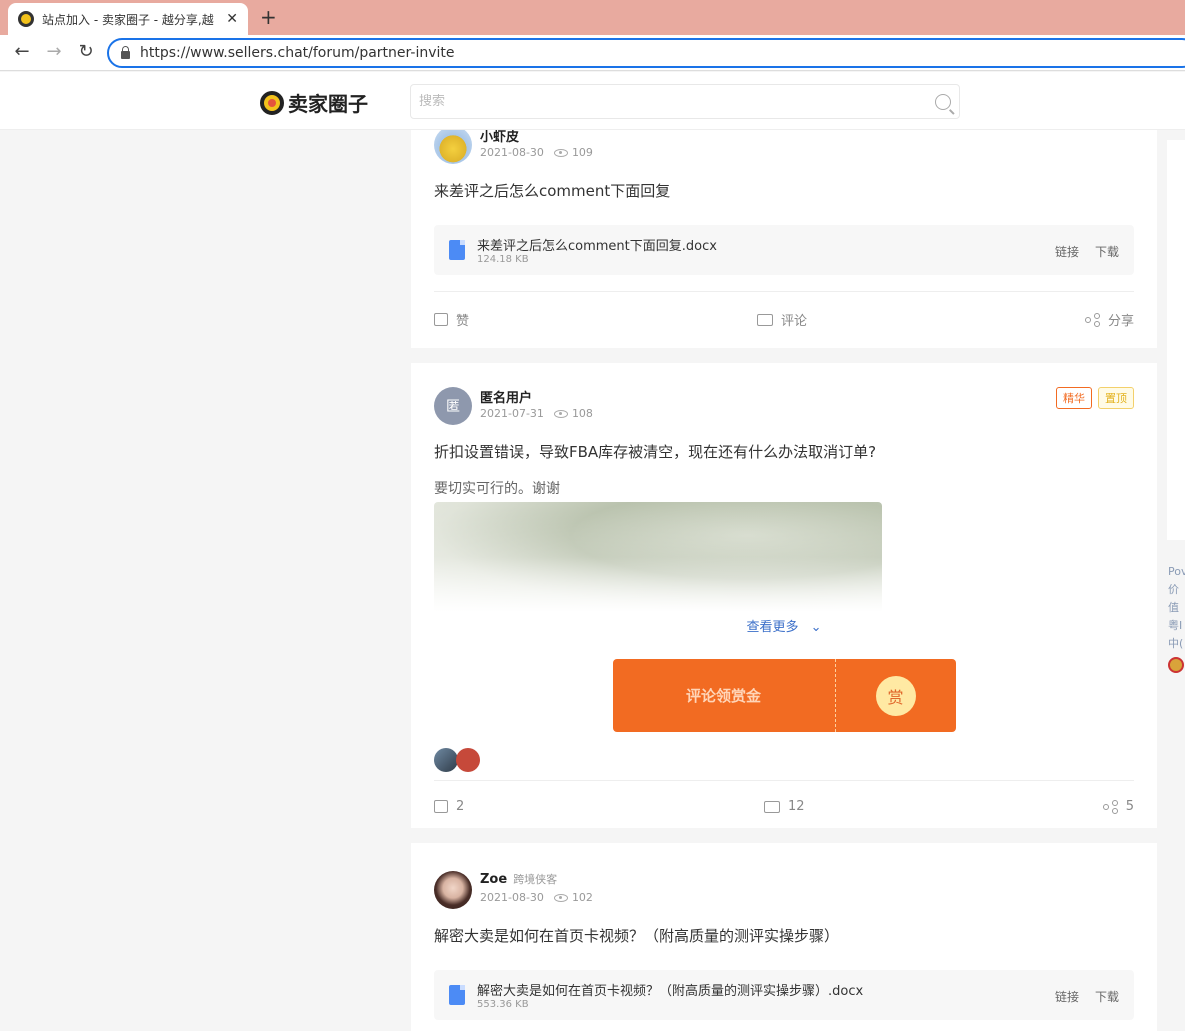 The height and width of the screenshot is (1031, 1185). I want to click on reward-area: 评论领赏金 赏, so click(784, 695).